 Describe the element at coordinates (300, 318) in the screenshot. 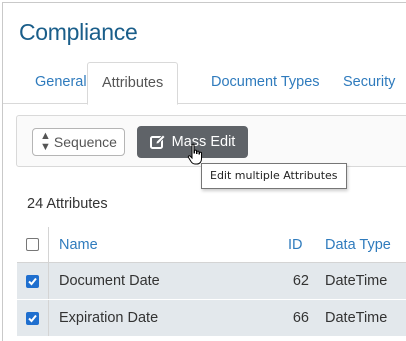

I see `row-id: 66` at that location.